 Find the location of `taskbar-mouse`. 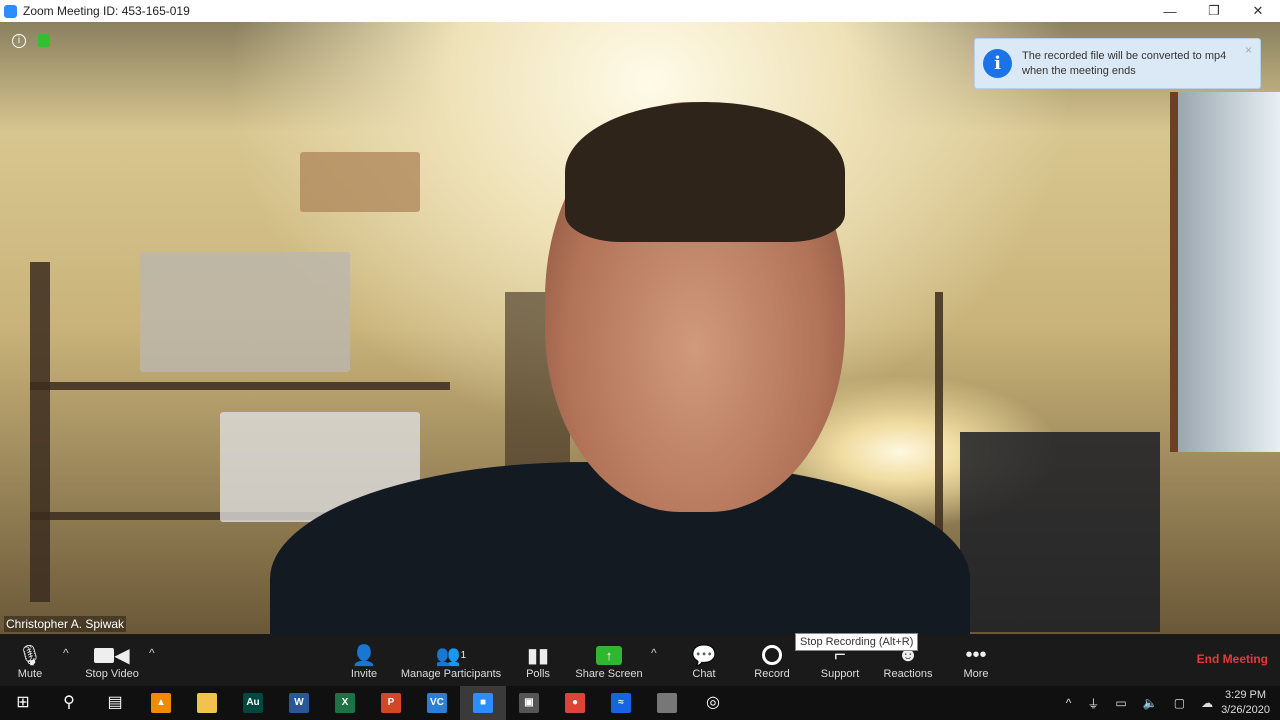

taskbar-mouse is located at coordinates (667, 703).